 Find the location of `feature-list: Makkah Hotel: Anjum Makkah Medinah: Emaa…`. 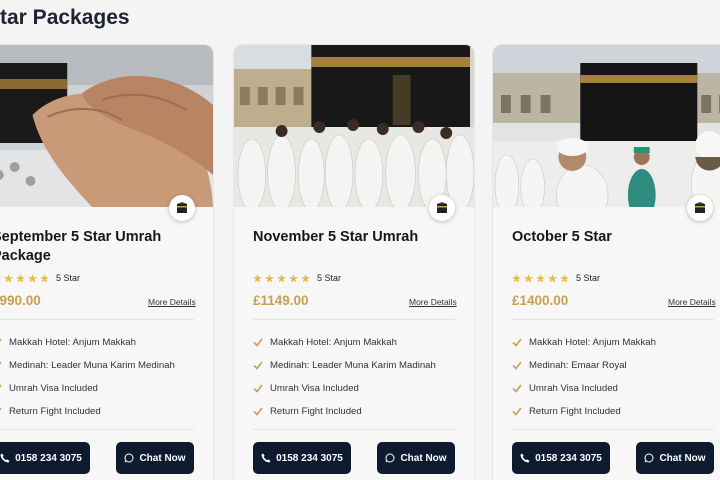

feature-list: Makkah Hotel: Anjum Makkah Medinah: Emaa… is located at coordinates (616, 377).